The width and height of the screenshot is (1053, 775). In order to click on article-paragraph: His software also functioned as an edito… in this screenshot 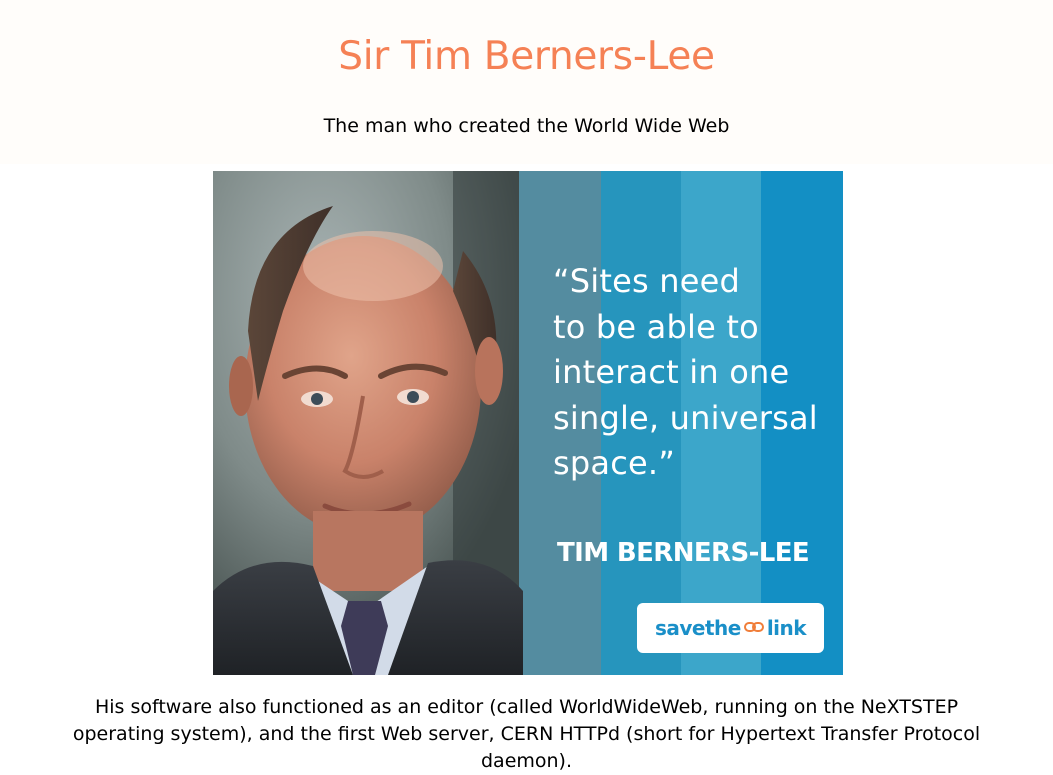, I will do `click(526, 734)`.